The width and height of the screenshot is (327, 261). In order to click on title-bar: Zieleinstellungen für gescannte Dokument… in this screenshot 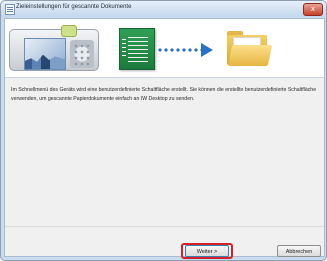, I will do `click(163, 9)`.